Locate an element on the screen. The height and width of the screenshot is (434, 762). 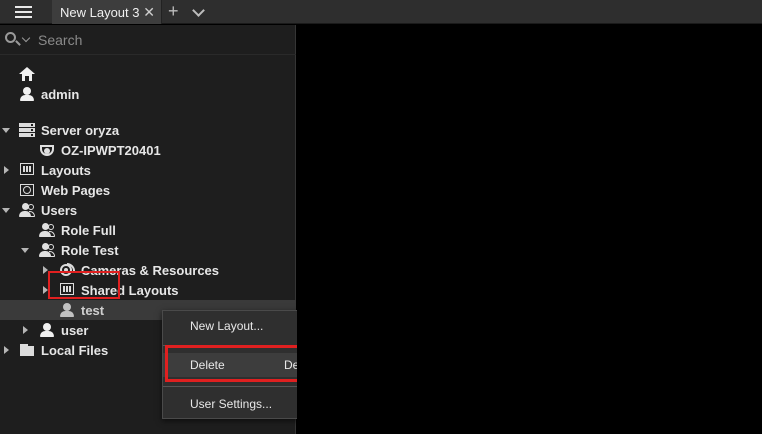
camera-icon is located at coordinates (47, 150).